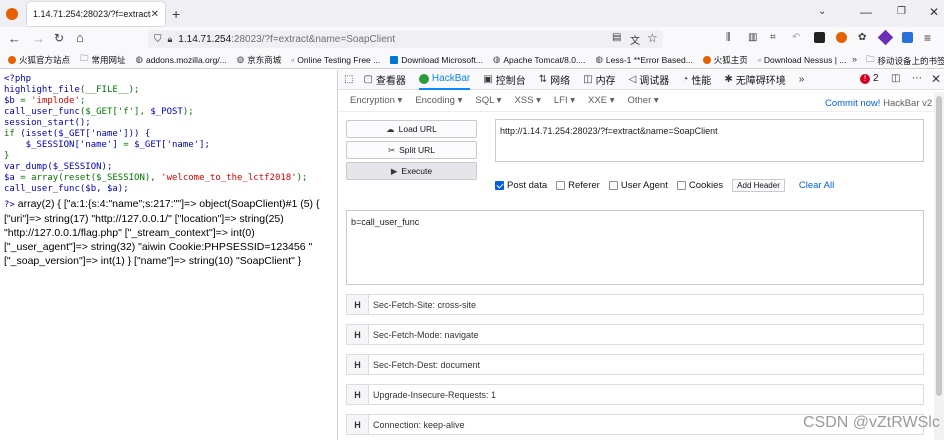 Image resolution: width=944 pixels, height=440 pixels. Describe the element at coordinates (554, 79) in the screenshot. I see `tab-network: ⇅ 网络` at that location.